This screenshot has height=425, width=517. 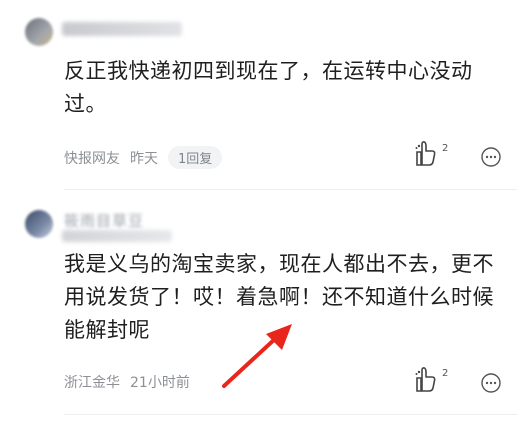 I want to click on comment-meta: 快报网友 昨天 1回复, so click(x=143, y=157).